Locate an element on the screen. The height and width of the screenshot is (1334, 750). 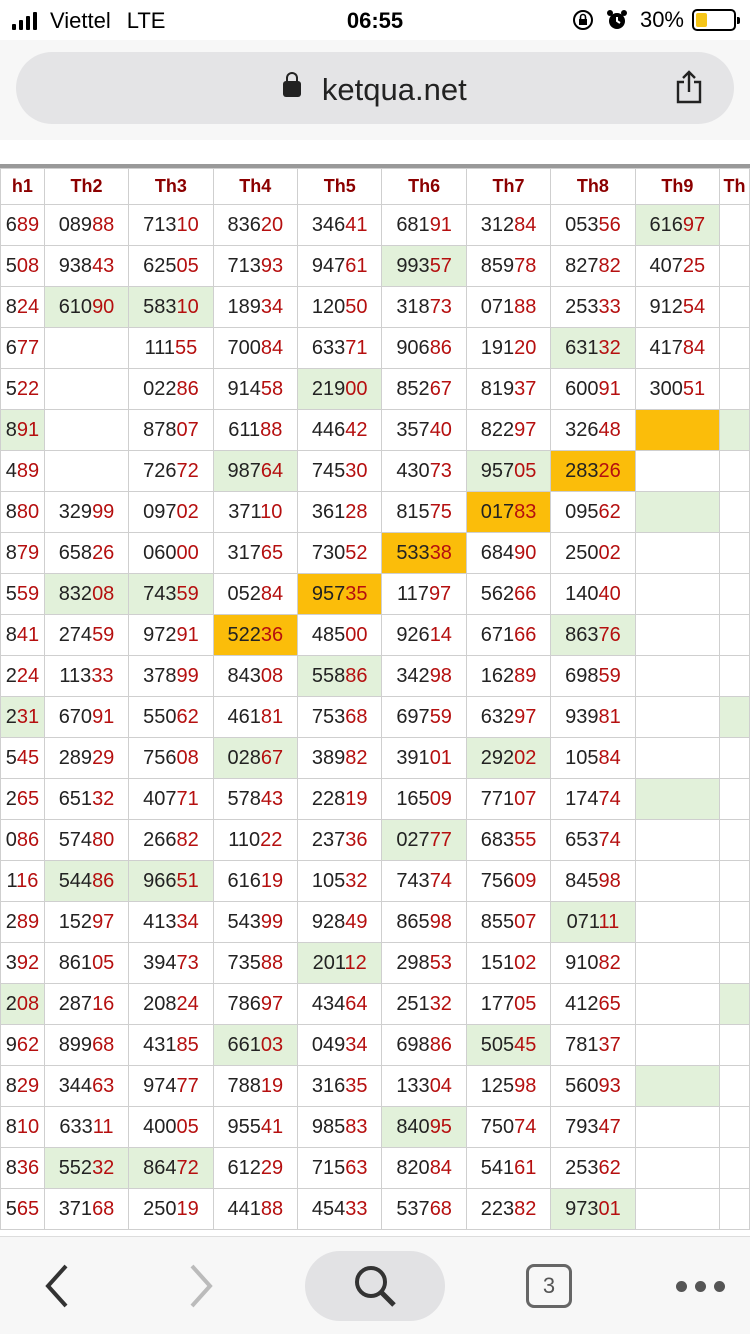
table-cell: 31284 is located at coordinates (508, 225).